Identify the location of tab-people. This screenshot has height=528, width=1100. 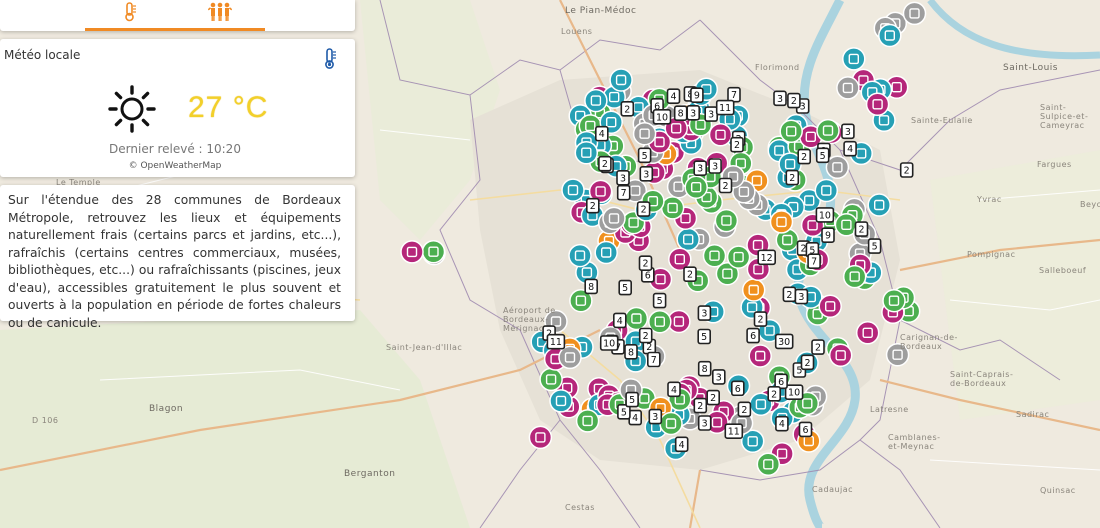
(220, 15).